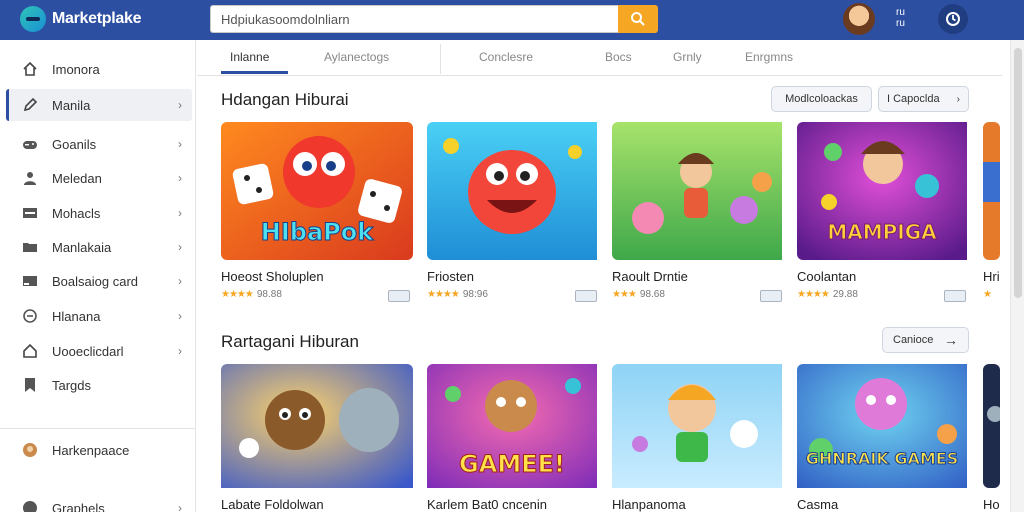 The height and width of the screenshot is (512, 1024). What do you see at coordinates (356, 57) in the screenshot?
I see `tab-1: Aylanectogs` at bounding box center [356, 57].